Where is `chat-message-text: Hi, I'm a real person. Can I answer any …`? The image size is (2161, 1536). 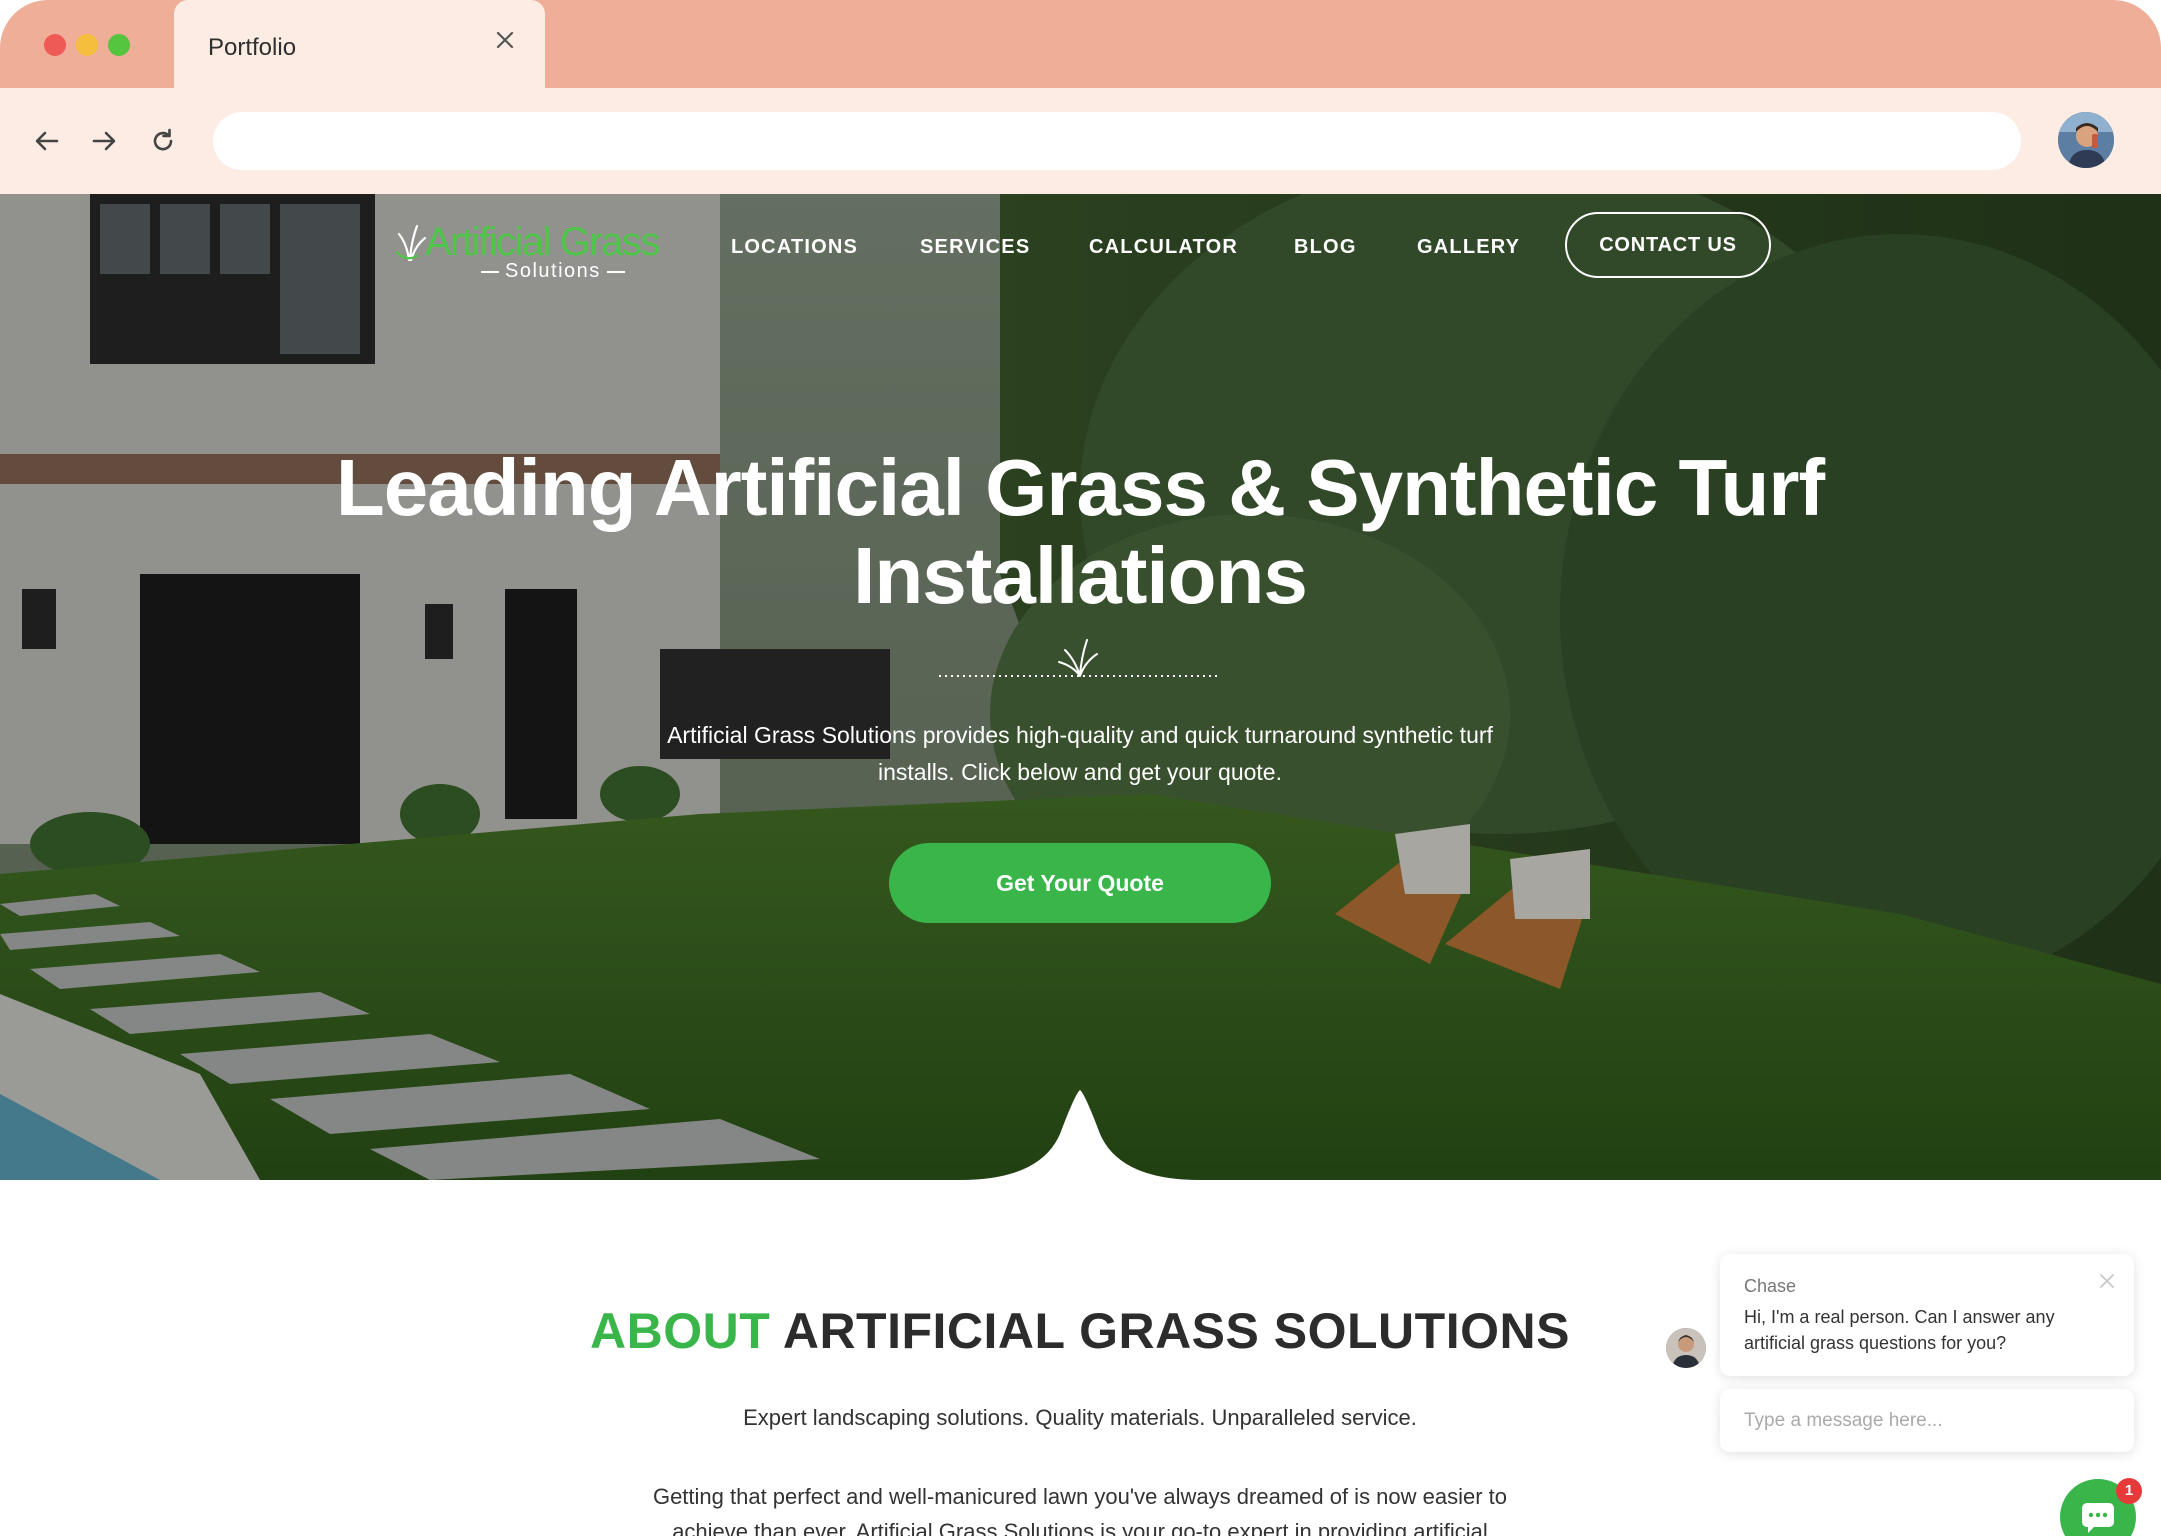 chat-message-text: Hi, I'm a real person. Can I answer any … is located at coordinates (1899, 1330).